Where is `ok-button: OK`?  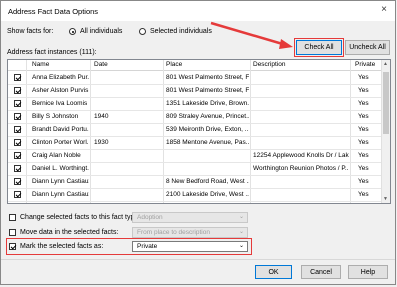
ok-button: OK is located at coordinates (273, 272).